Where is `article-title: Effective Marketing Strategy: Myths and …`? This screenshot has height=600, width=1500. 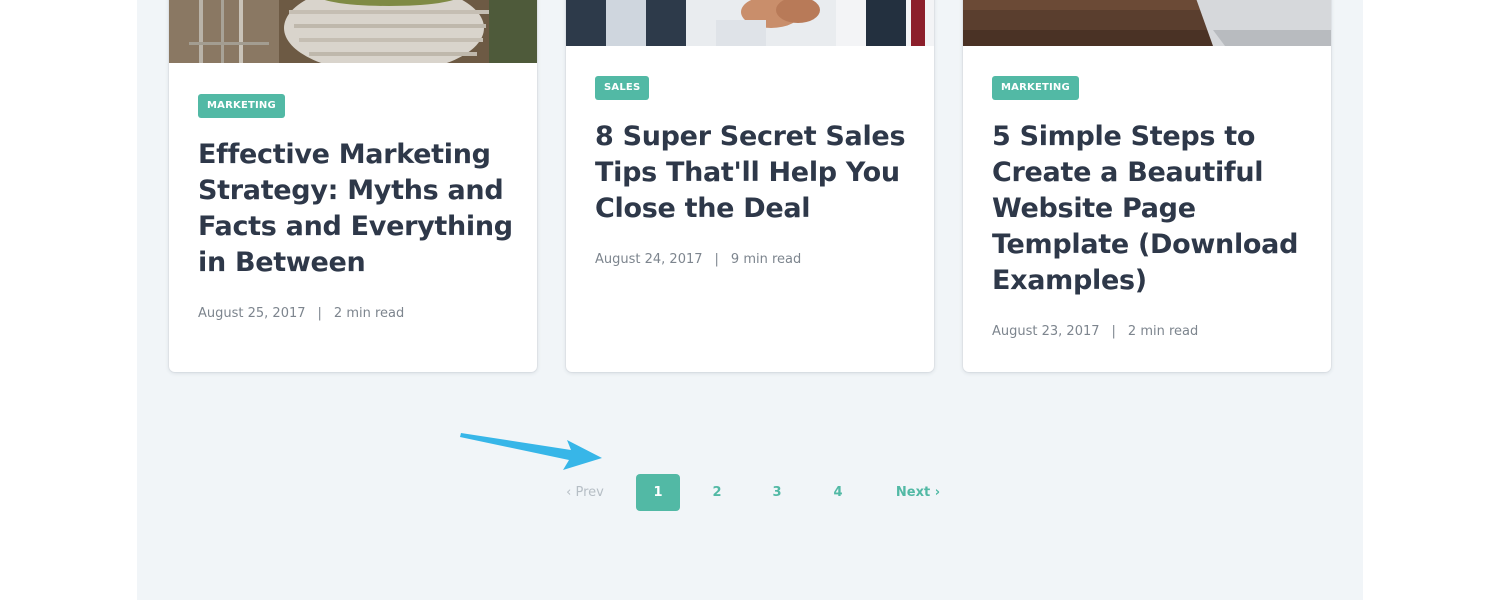 article-title: Effective Marketing Strategy: Myths and … is located at coordinates (358, 209).